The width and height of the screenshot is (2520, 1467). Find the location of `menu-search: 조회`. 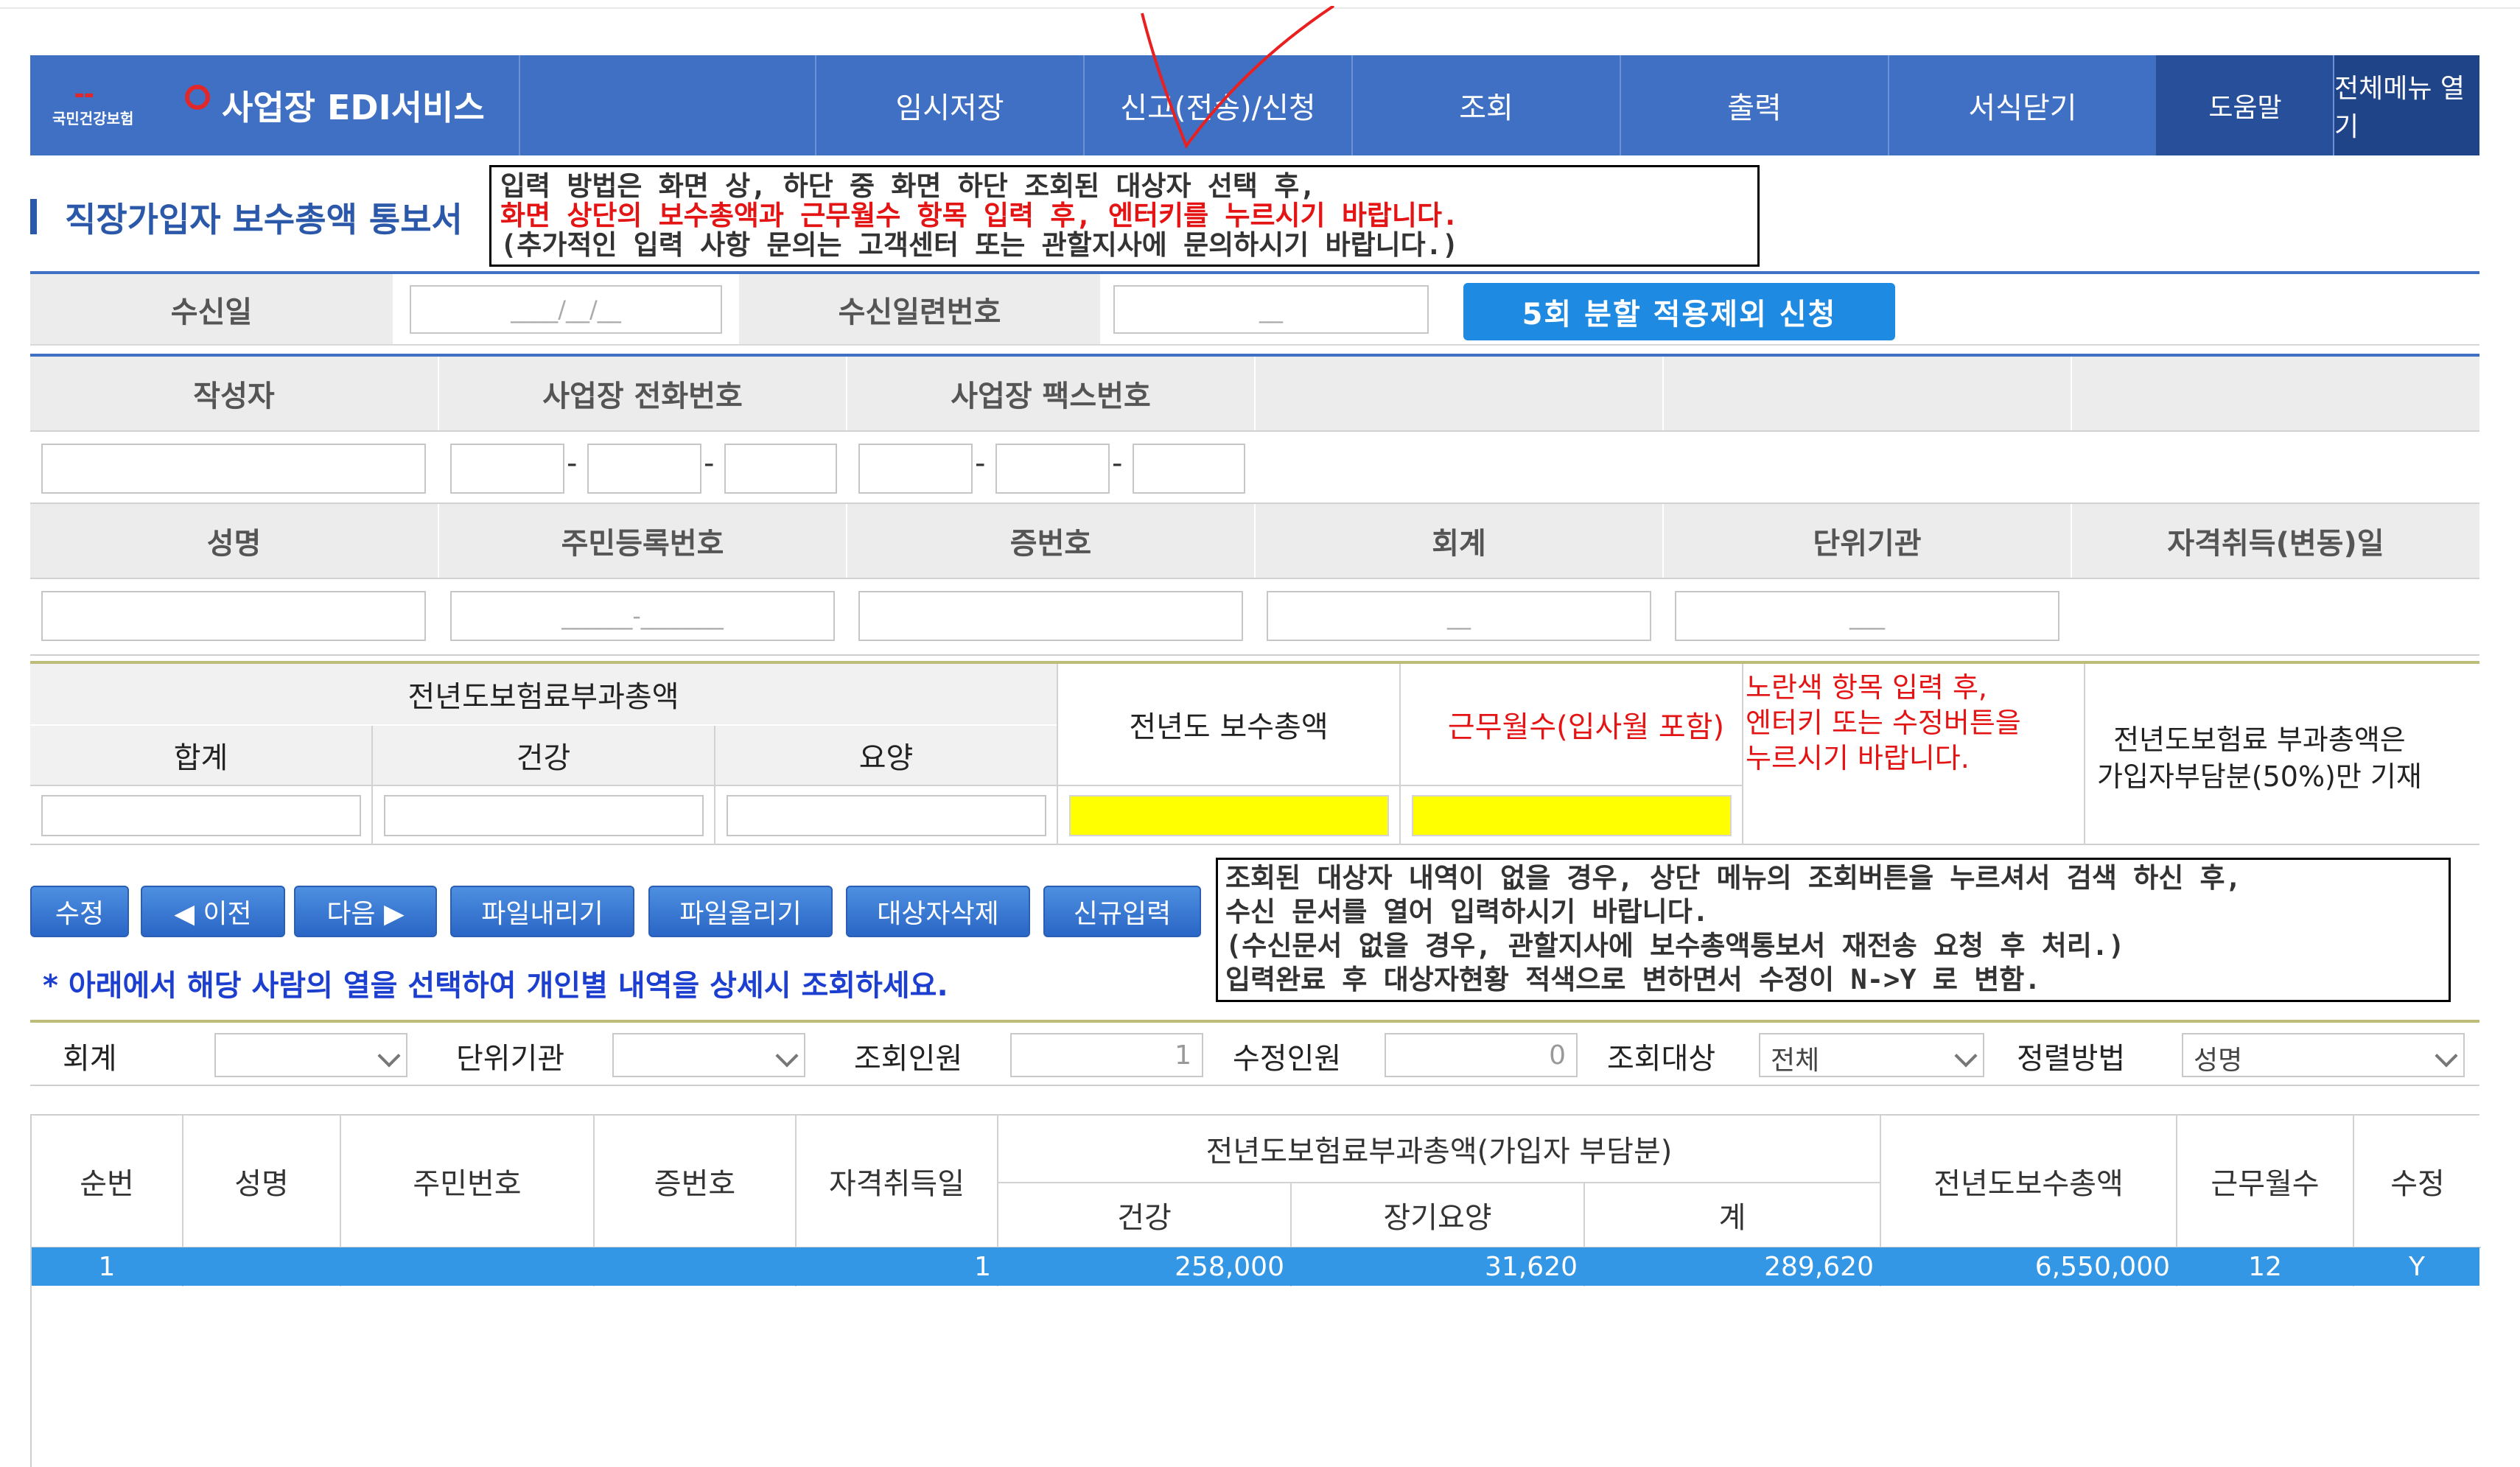

menu-search: 조회 is located at coordinates (1485, 105).